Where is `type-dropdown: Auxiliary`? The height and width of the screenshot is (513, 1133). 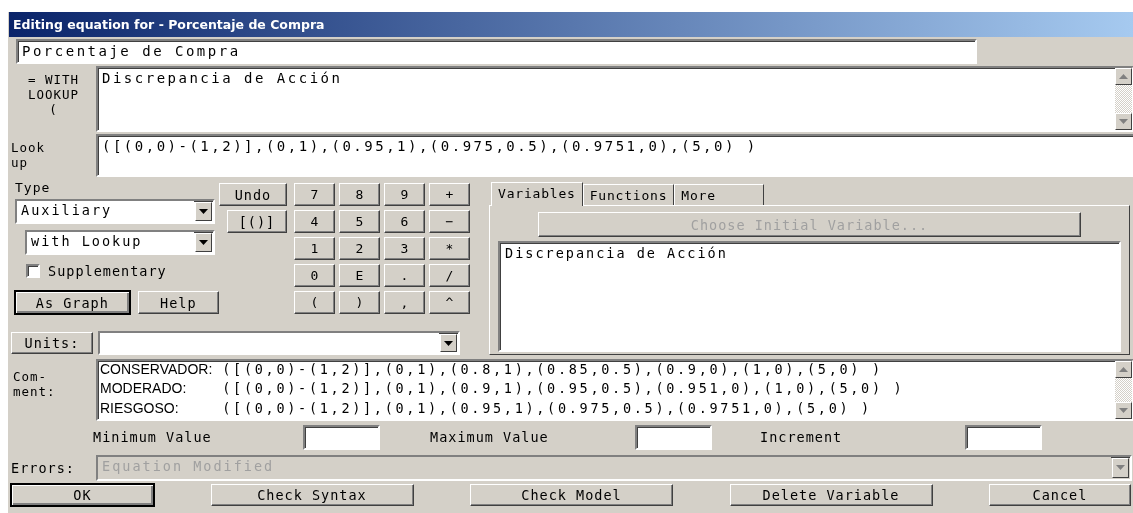
type-dropdown: Auxiliary is located at coordinates (115, 211).